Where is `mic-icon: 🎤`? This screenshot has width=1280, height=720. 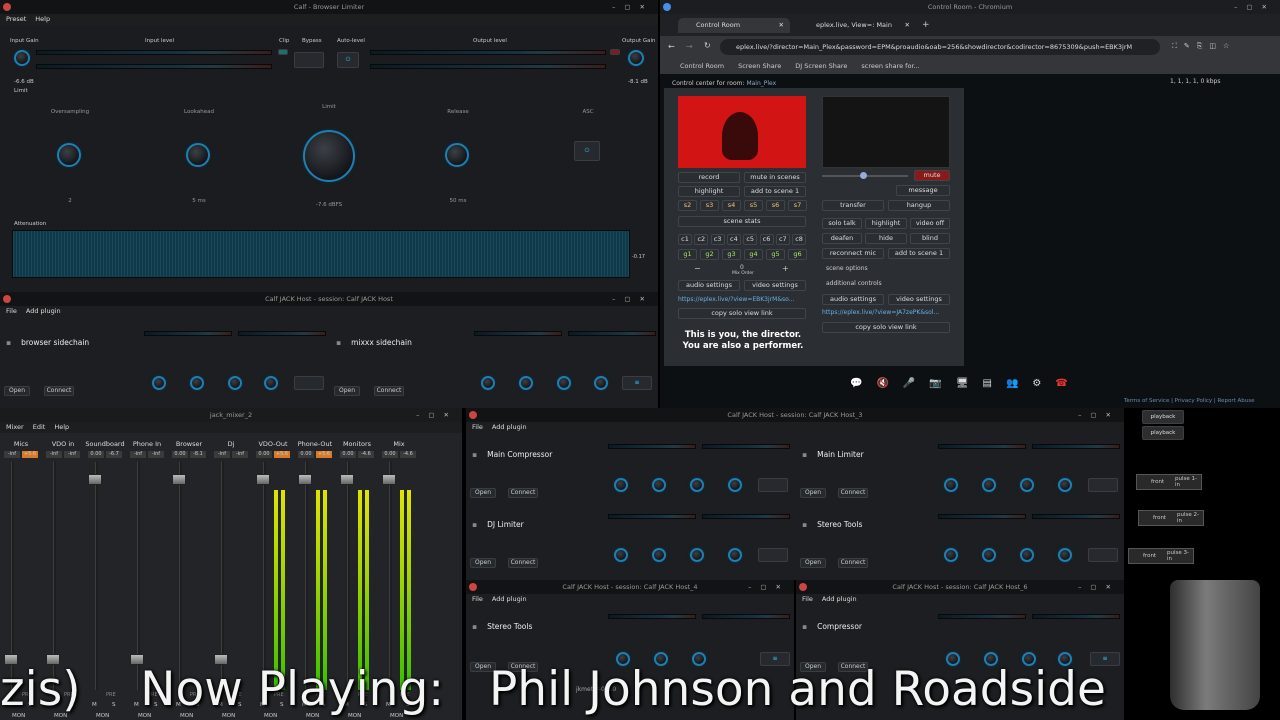 mic-icon: 🎤 is located at coordinates (916, 383).